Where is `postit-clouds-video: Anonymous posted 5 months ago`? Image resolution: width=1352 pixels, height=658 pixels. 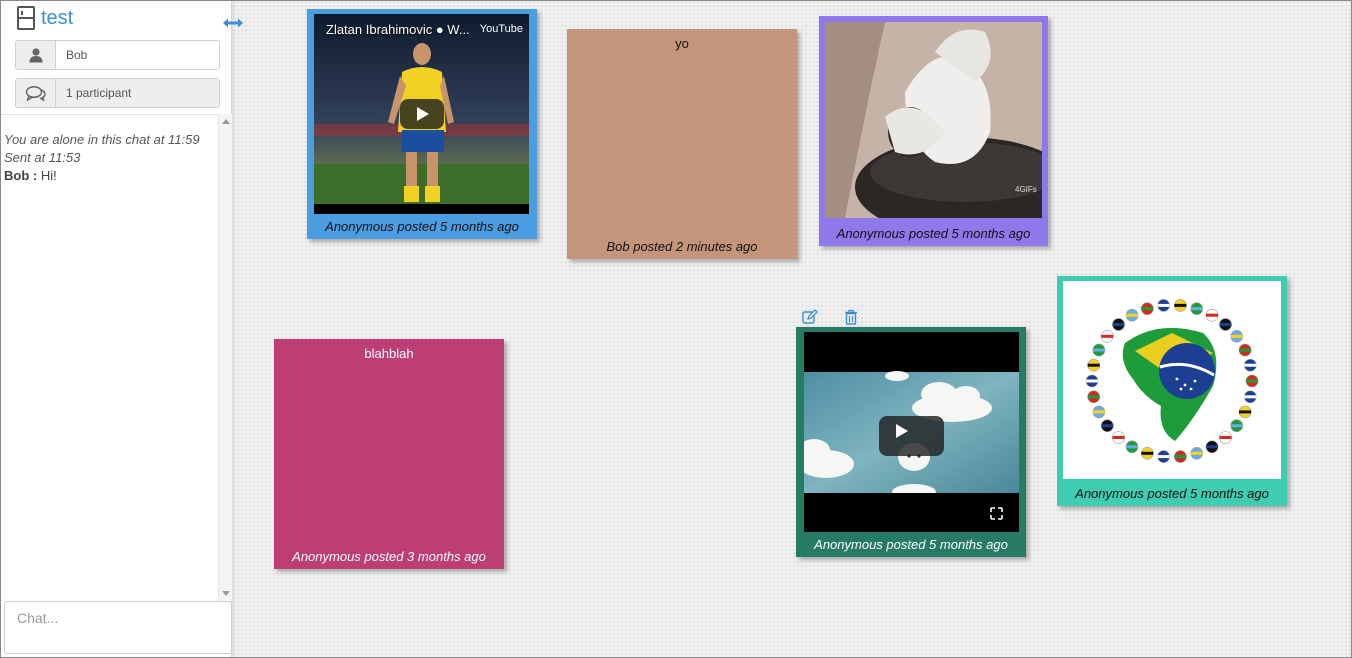 postit-clouds-video: Anonymous posted 5 months ago is located at coordinates (911, 442).